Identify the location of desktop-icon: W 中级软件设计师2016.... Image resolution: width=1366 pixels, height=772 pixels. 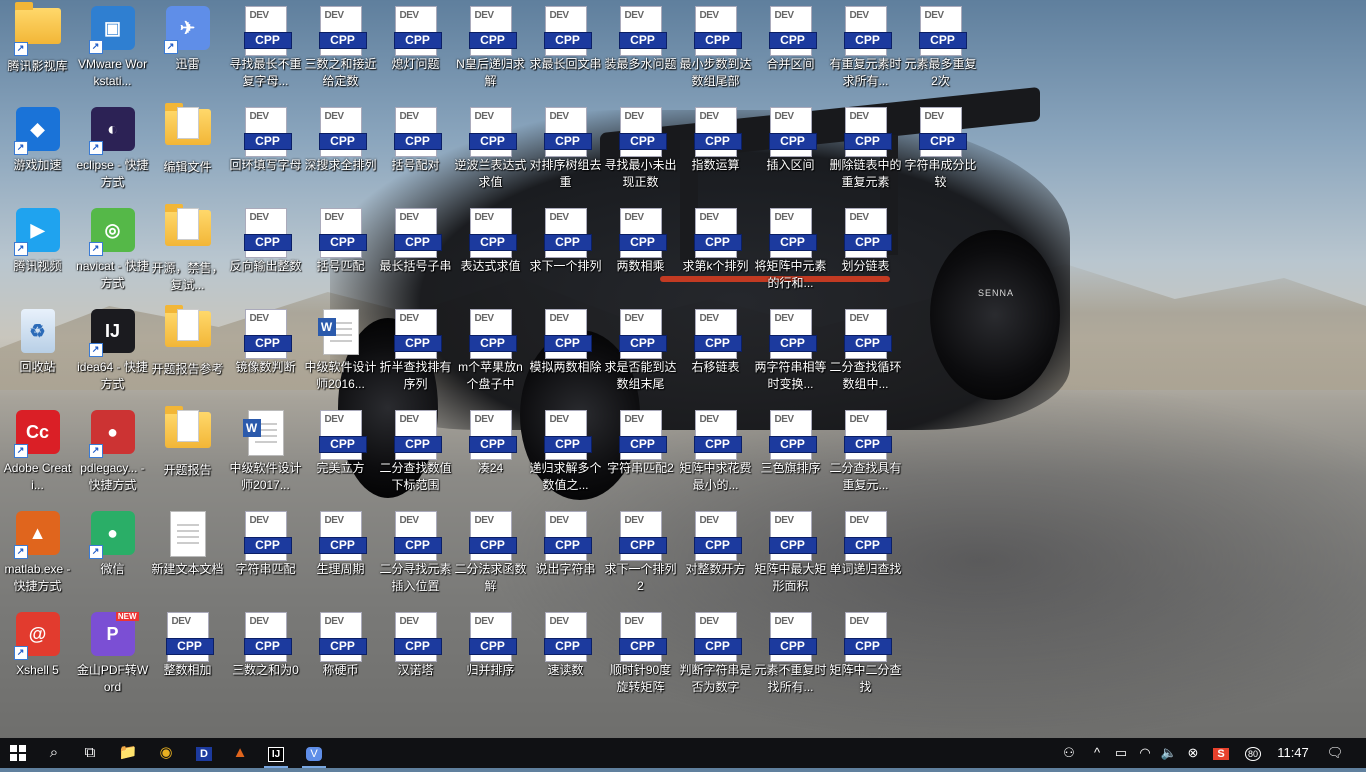
(340, 353).